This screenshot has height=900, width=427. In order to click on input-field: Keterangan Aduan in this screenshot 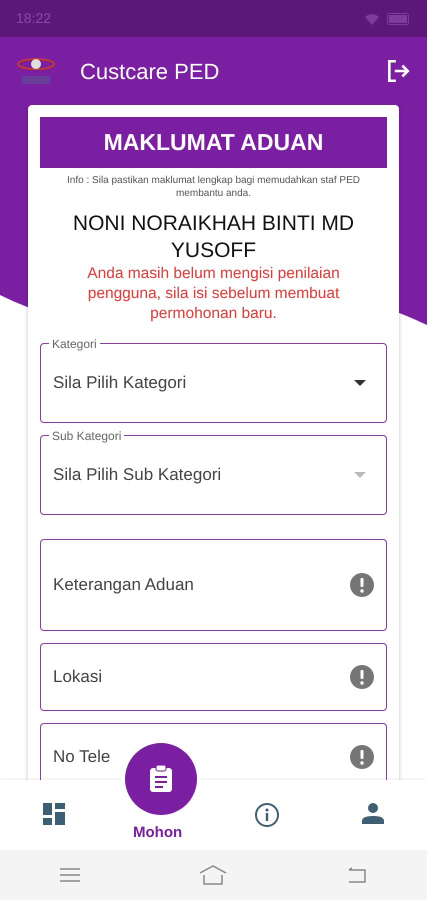, I will do `click(213, 584)`.